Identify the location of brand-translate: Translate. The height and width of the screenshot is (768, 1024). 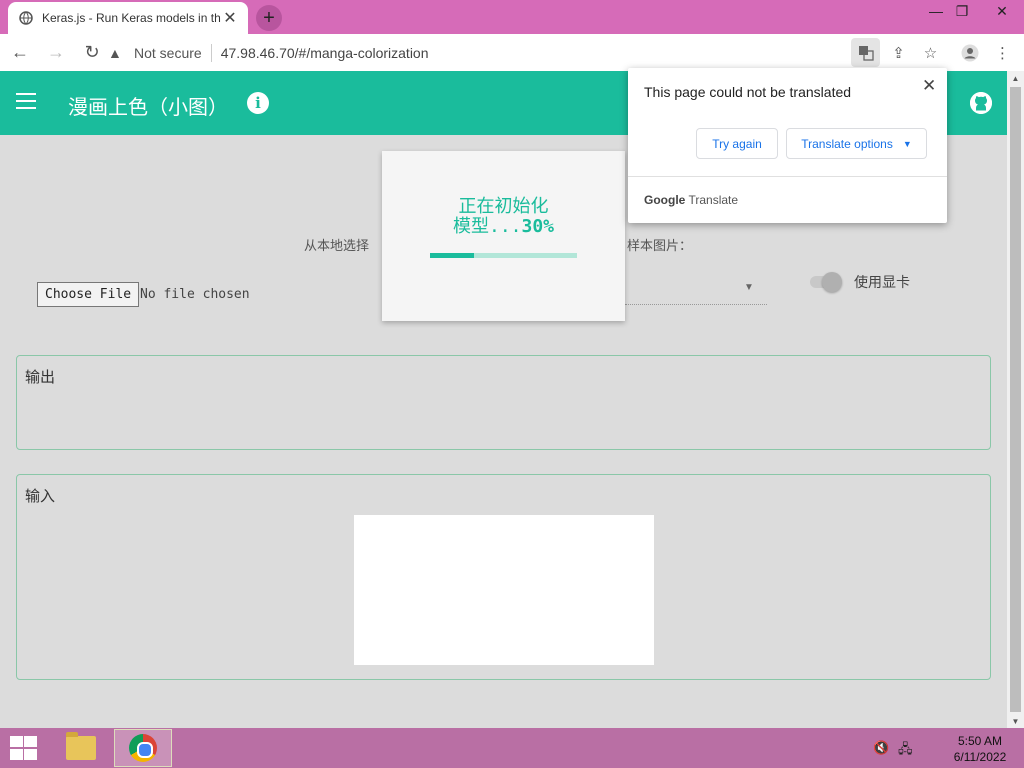
(713, 200).